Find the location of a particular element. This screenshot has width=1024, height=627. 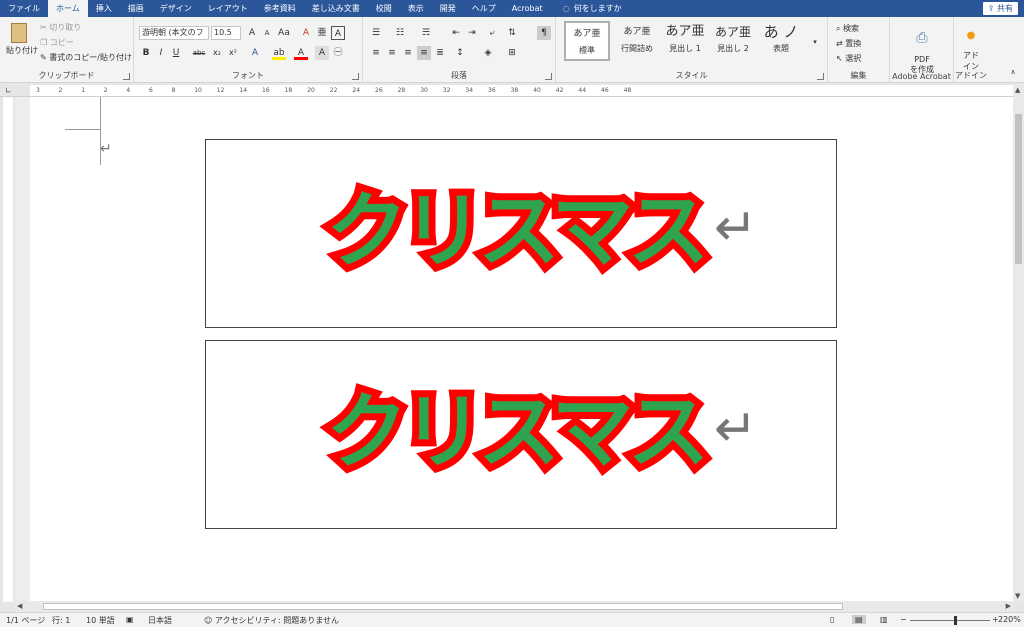

tab-layout: レイアウト is located at coordinates (228, 8).